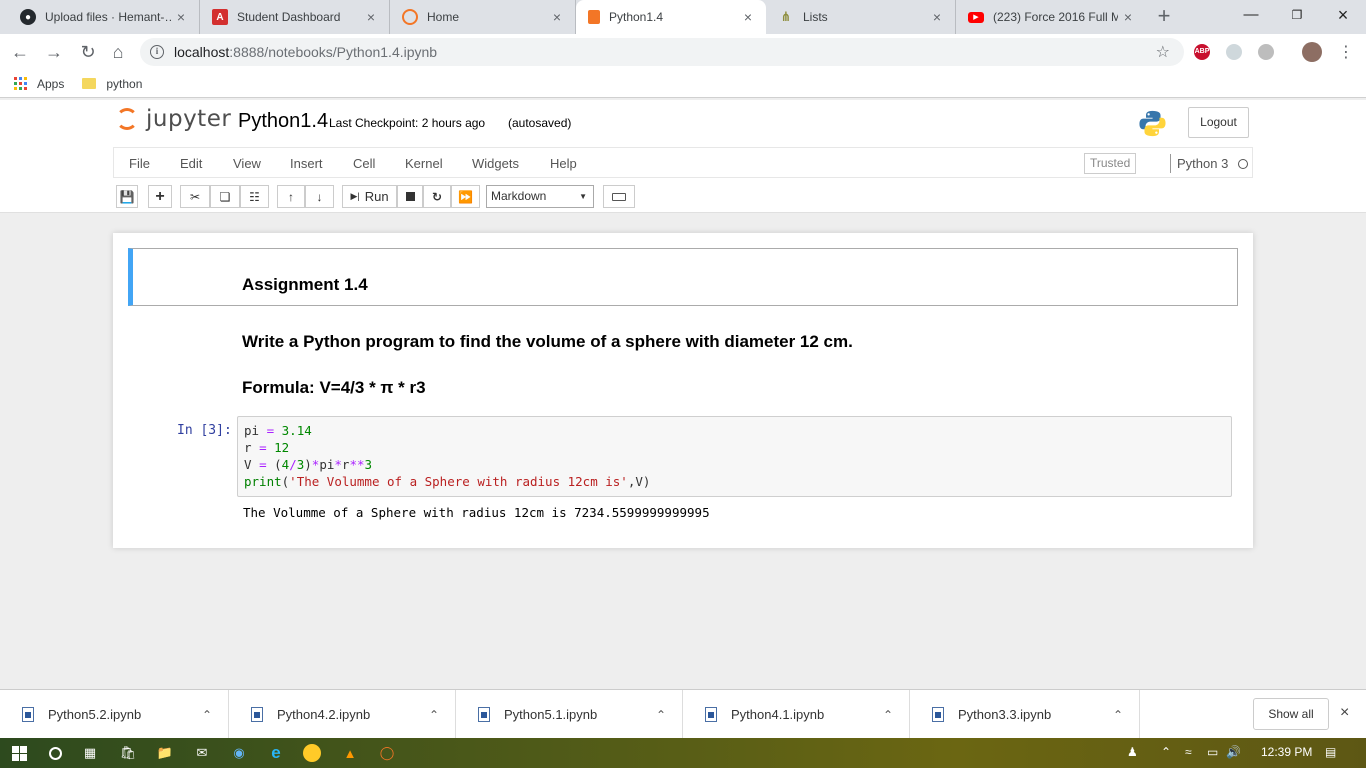 The width and height of the screenshot is (1366, 768). I want to click on store-icon: 🛍, so click(128, 753).